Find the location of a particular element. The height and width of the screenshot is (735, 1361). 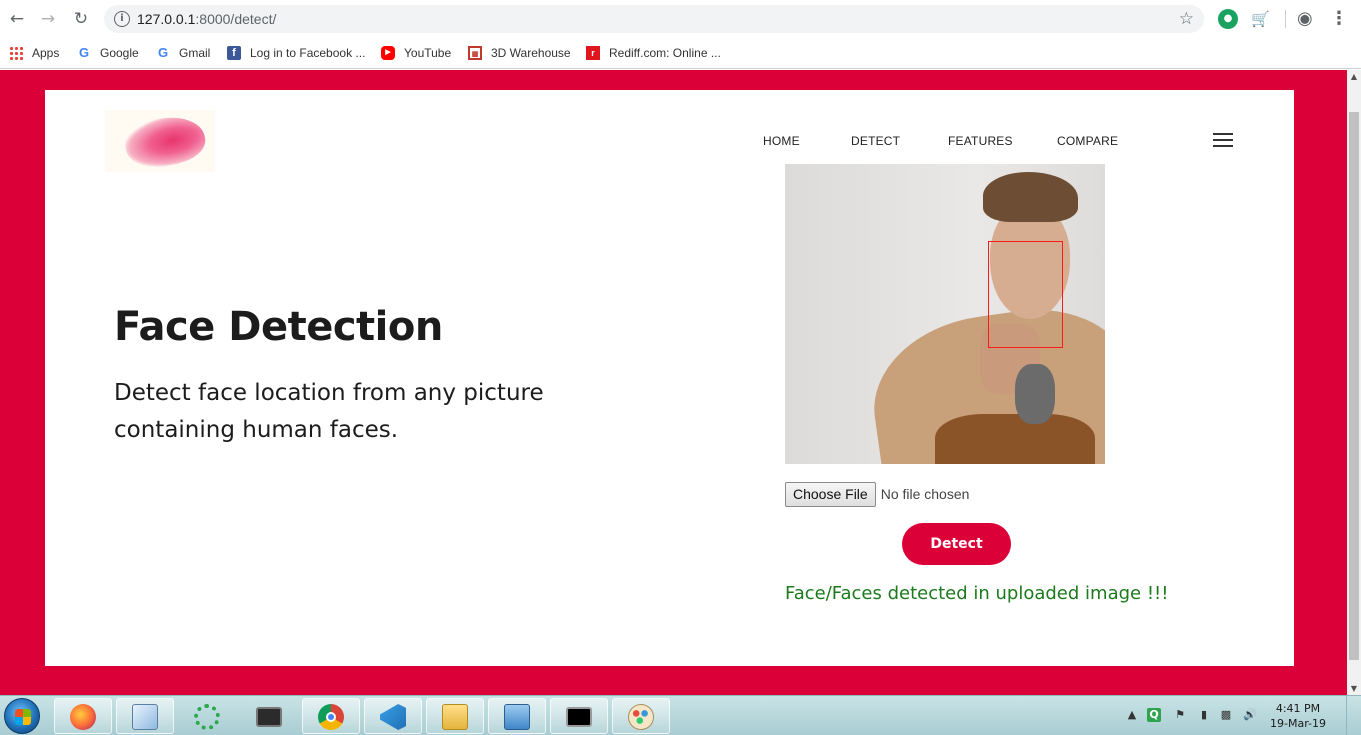

clock-date: 19-Mar-19 is located at coordinates (1298, 723).